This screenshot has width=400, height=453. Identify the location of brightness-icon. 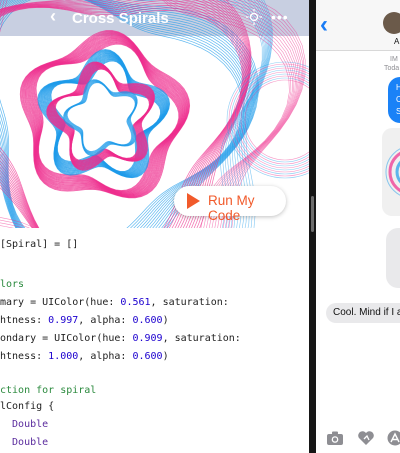
(254, 17).